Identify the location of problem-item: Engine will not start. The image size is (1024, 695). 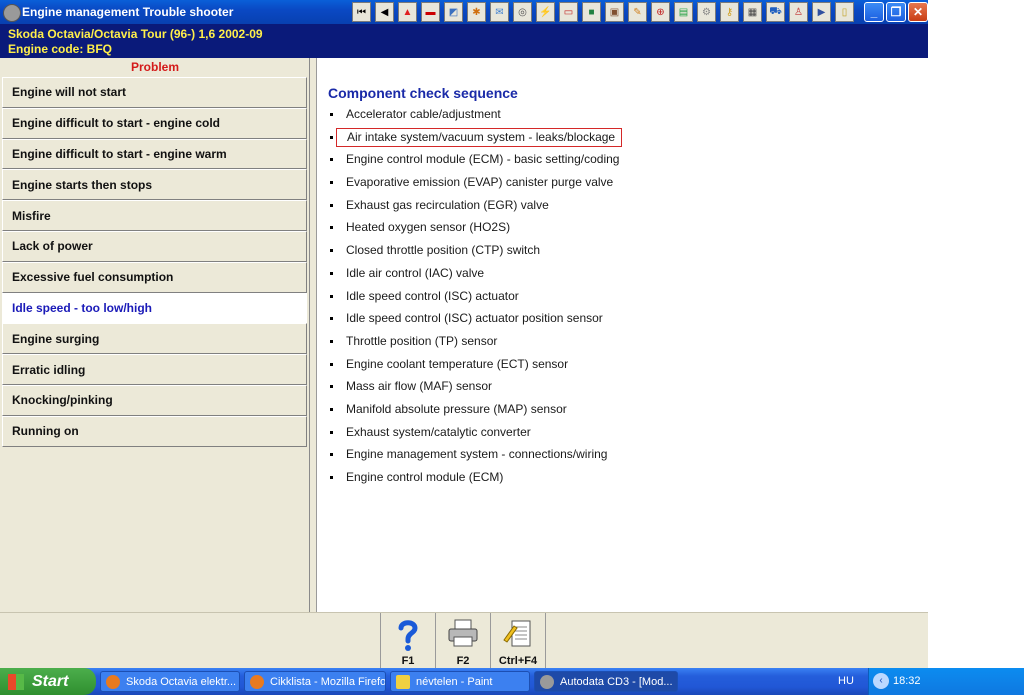
(154, 92).